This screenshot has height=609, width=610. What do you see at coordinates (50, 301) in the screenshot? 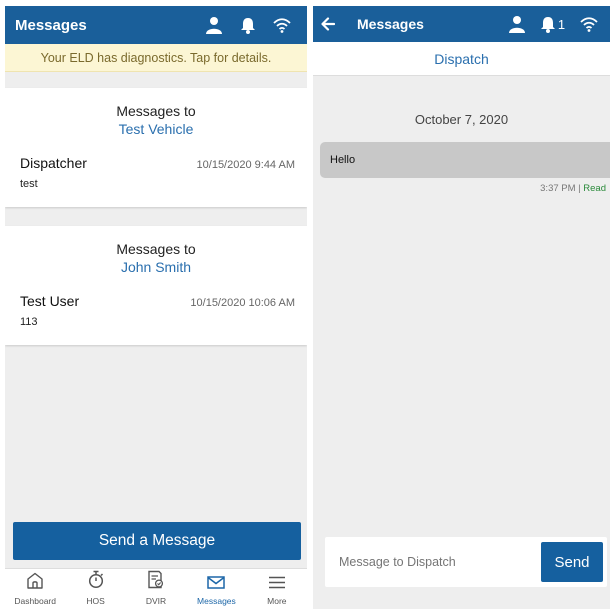
I see `card-sender: Test User` at bounding box center [50, 301].